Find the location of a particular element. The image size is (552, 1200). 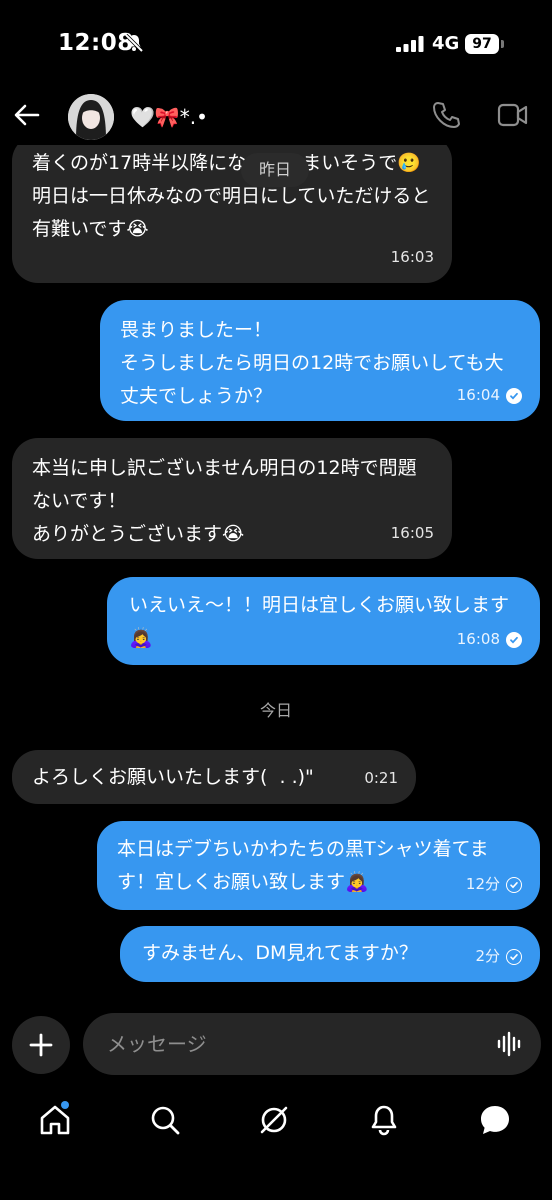

chat-bubble-icon is located at coordinates (495, 1120).